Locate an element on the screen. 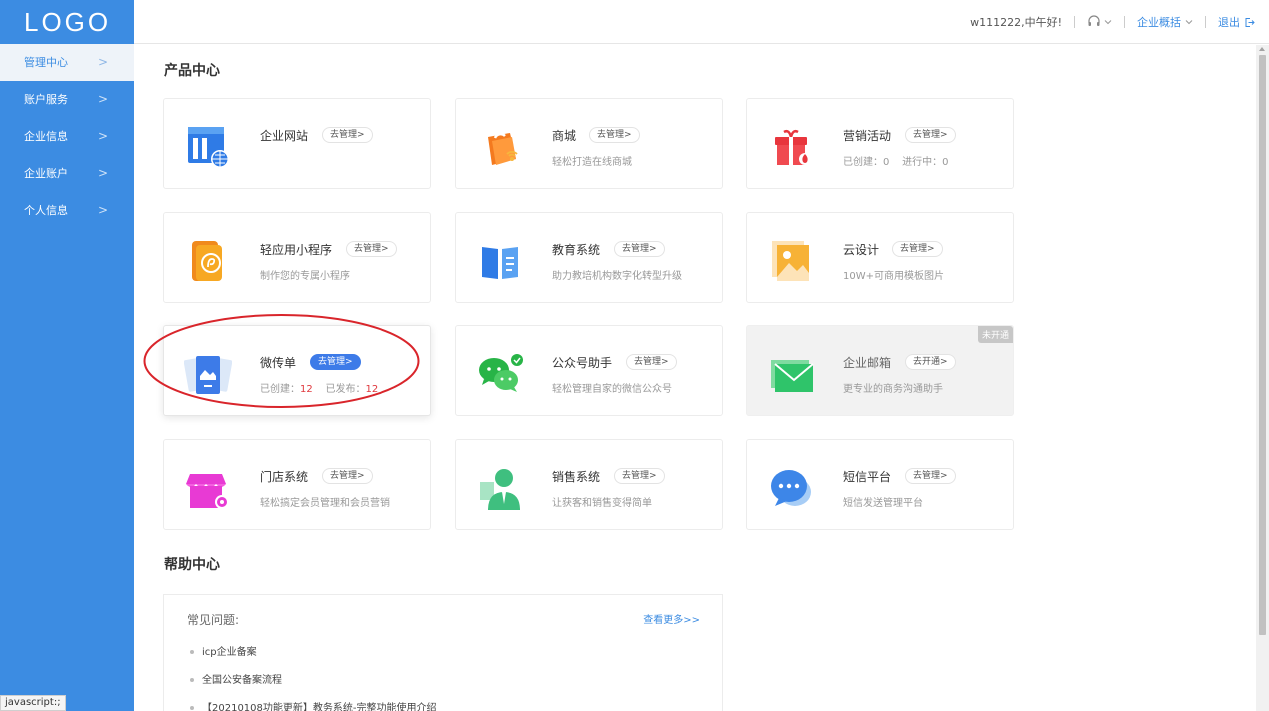  created-count: 12 is located at coordinates (306, 389).